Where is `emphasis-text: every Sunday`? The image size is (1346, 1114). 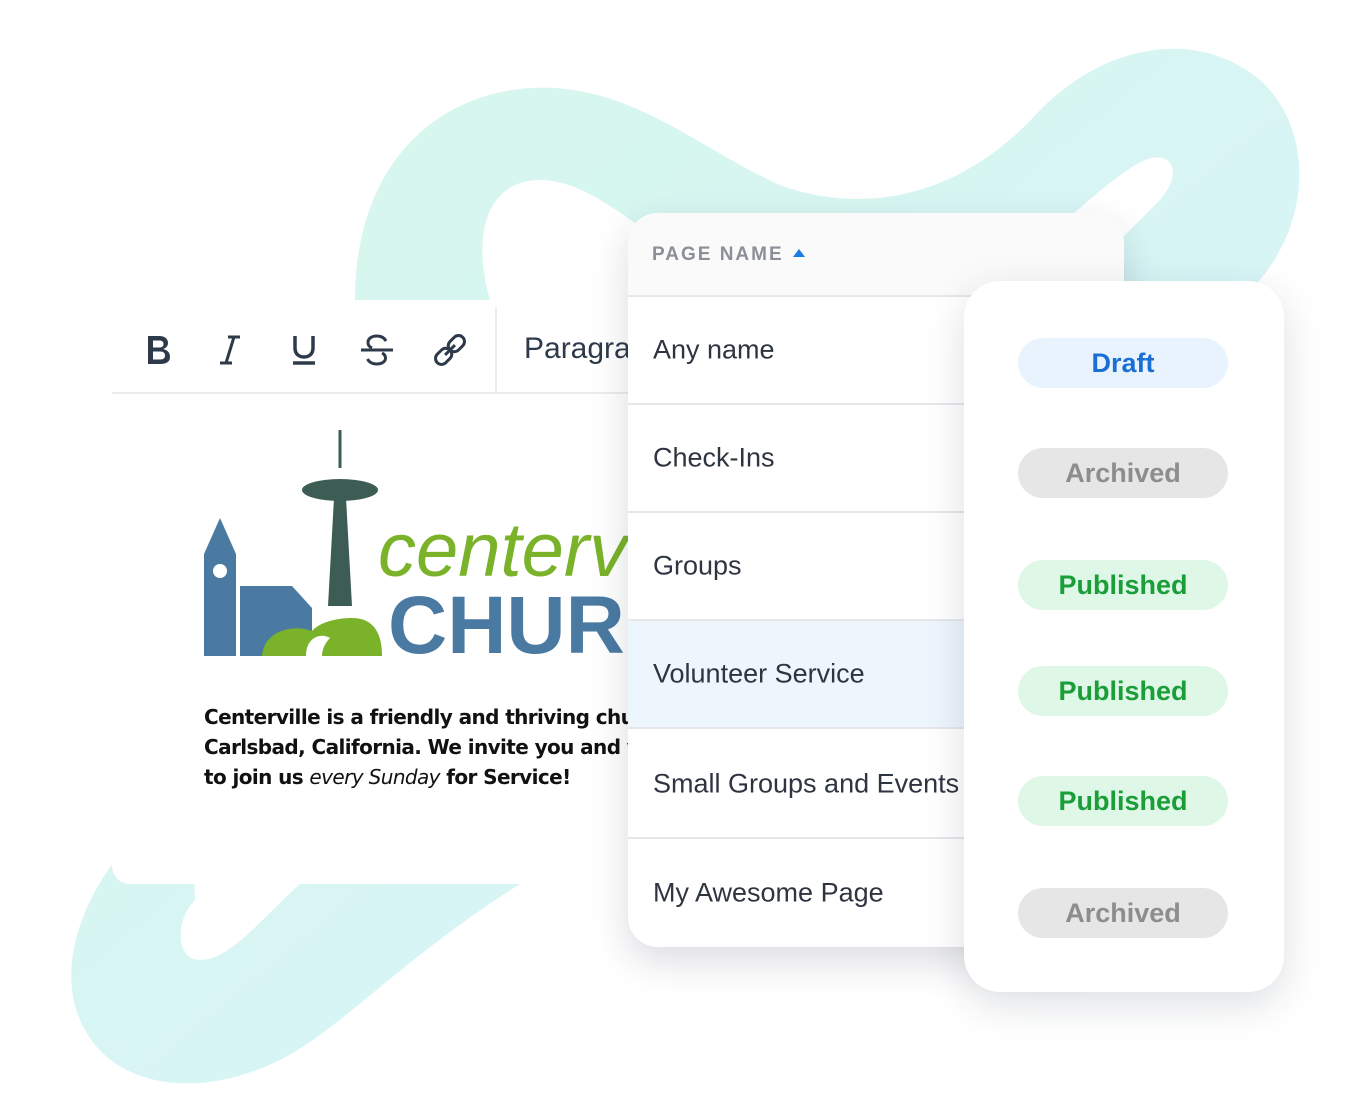
emphasis-text: every Sunday is located at coordinates (374, 777).